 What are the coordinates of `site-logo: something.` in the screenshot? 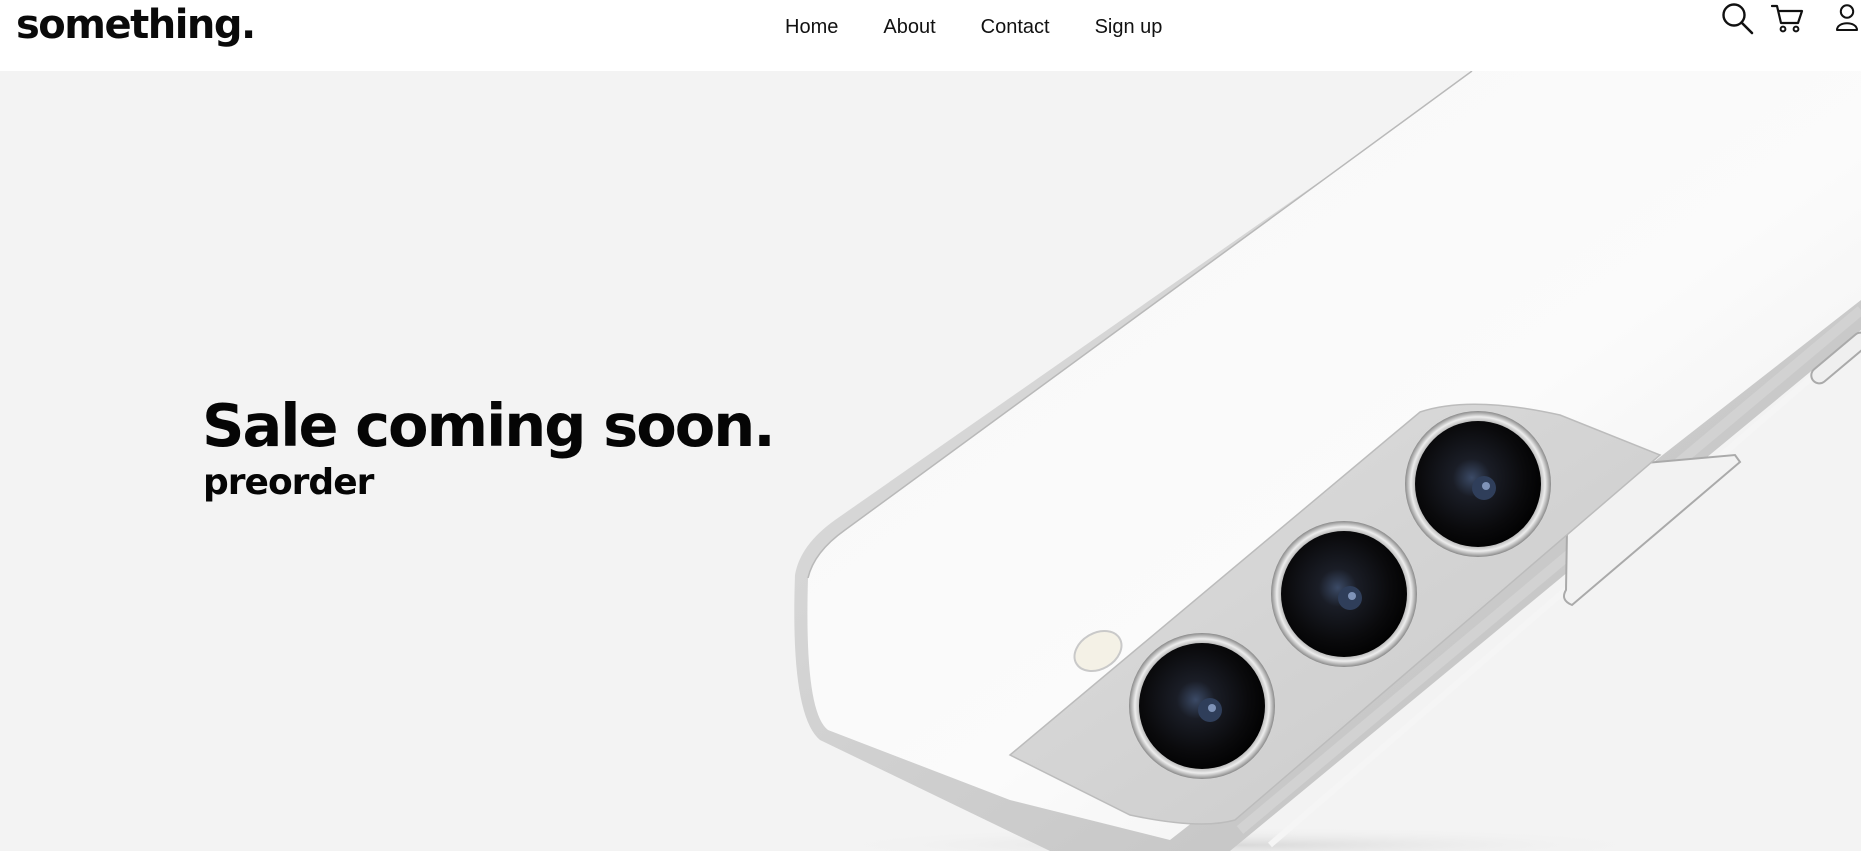 It's located at (136, 25).